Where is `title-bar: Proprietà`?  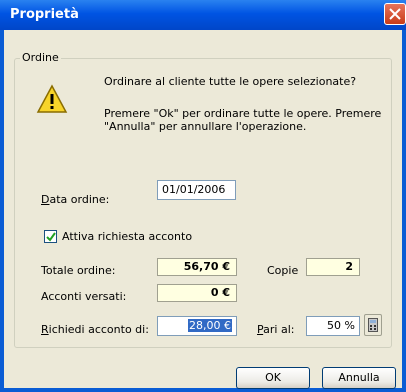
title-bar: Proprietà is located at coordinates (203, 15).